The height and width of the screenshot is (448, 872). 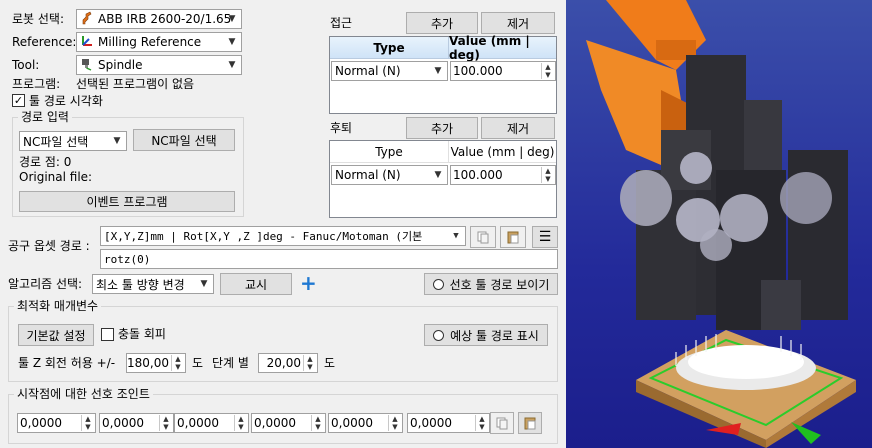 What do you see at coordinates (123, 423) in the screenshot?
I see `joint-2-value: 0,0000` at bounding box center [123, 423].